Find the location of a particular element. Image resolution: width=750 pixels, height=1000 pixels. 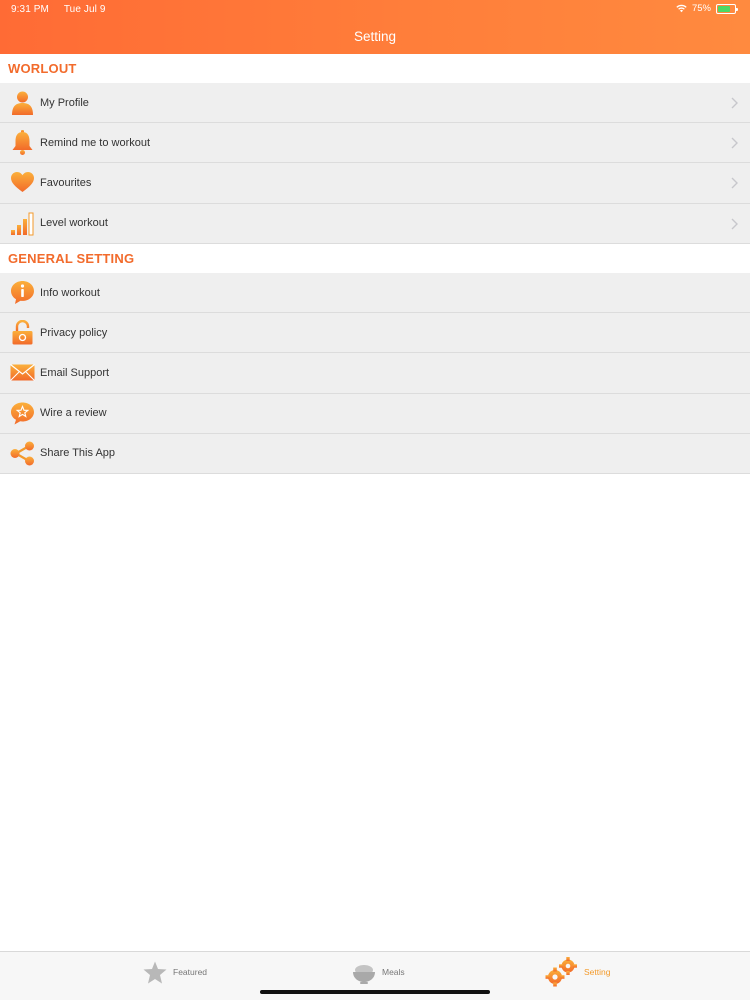

section-title-workout: WORLOUT is located at coordinates (375, 68).